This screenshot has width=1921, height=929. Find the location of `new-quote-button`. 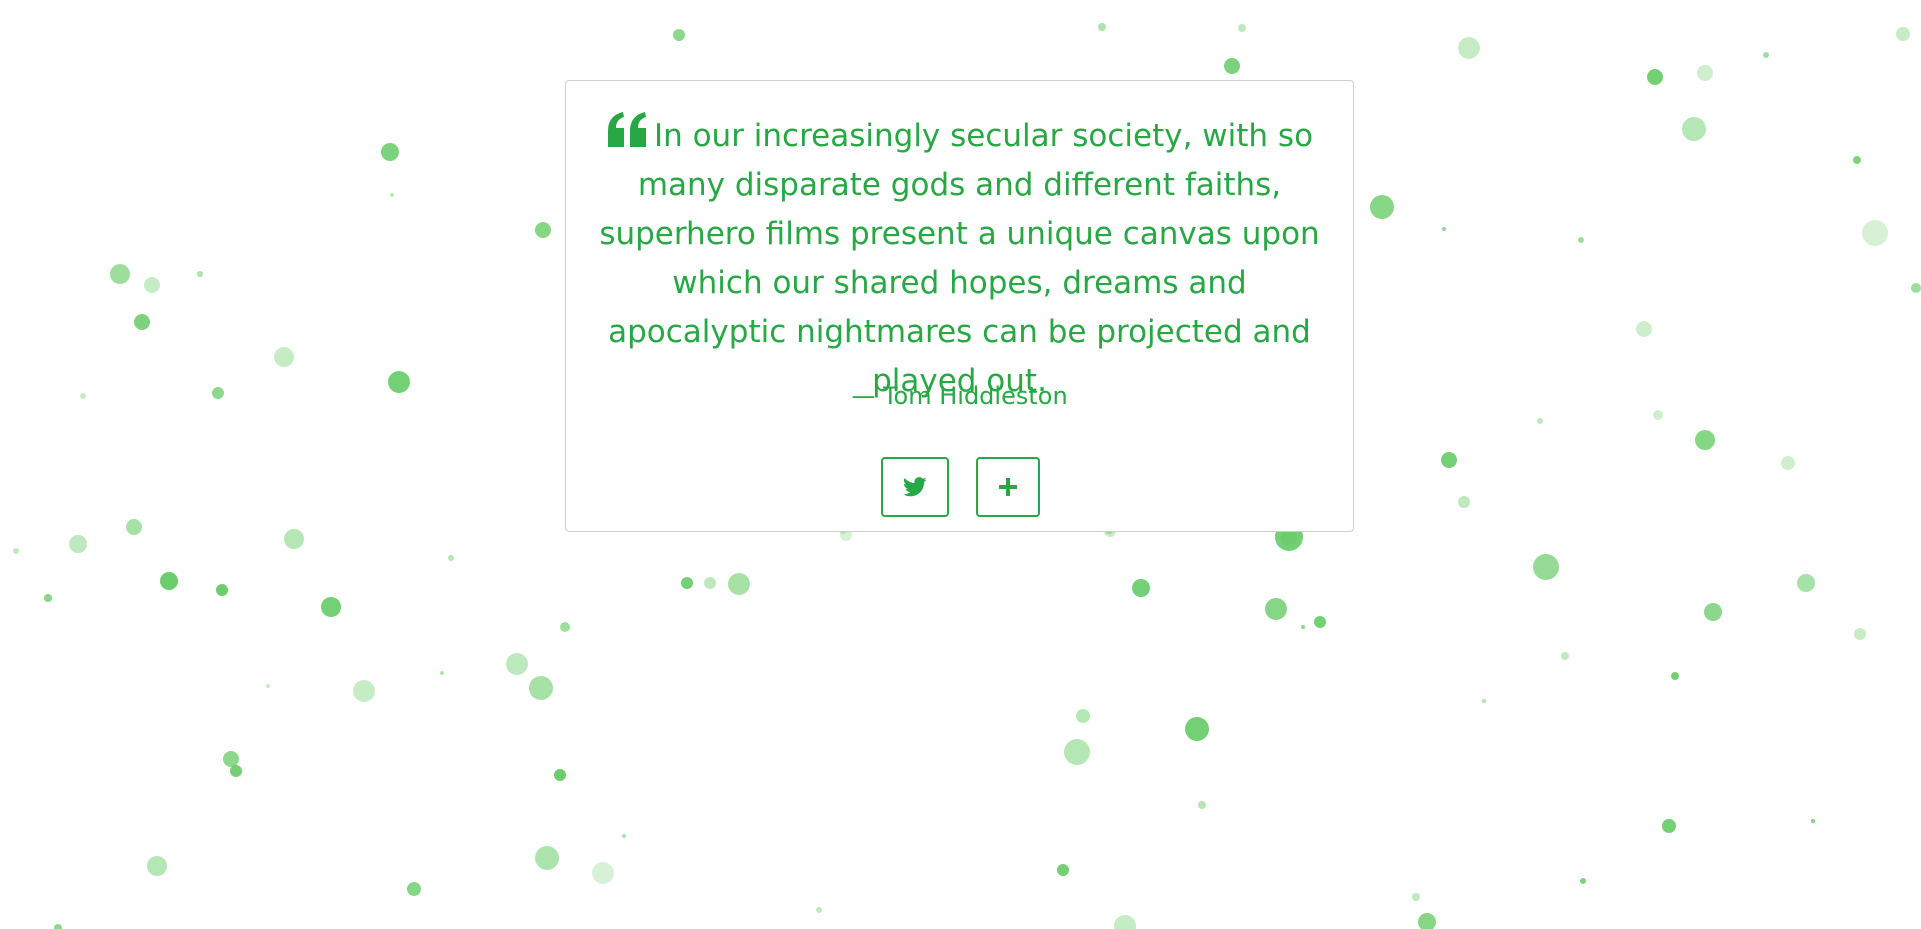

new-quote-button is located at coordinates (1008, 487).